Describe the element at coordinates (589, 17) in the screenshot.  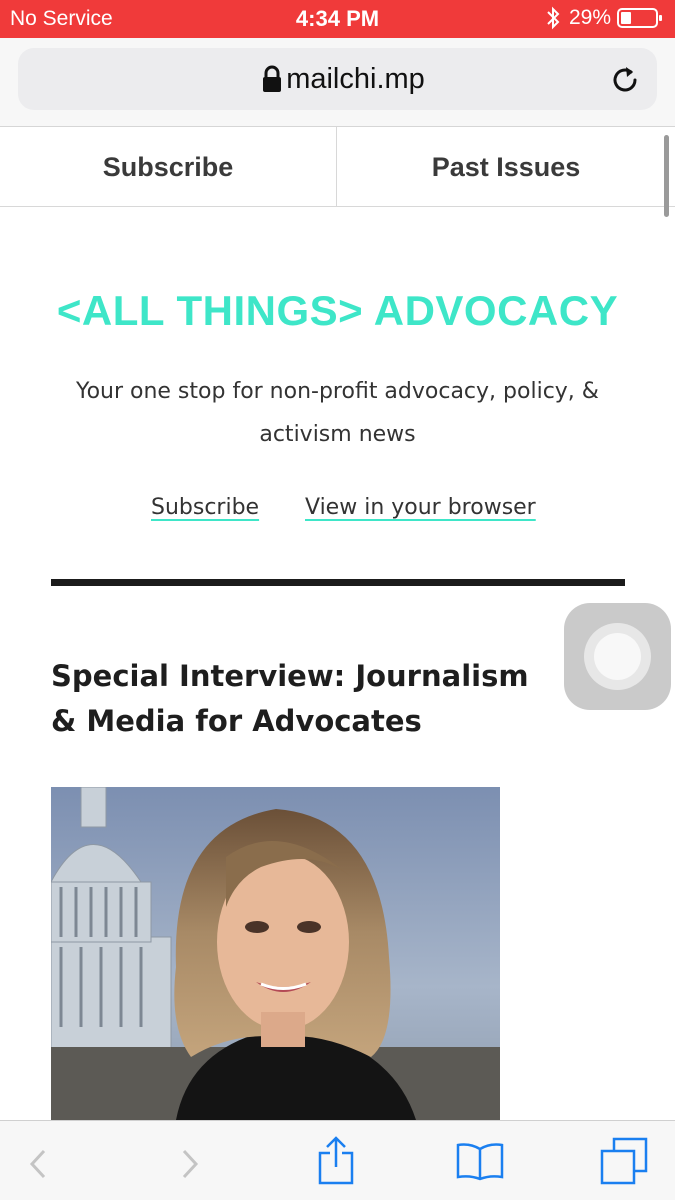
I see `battery-percent: 29%` at that location.